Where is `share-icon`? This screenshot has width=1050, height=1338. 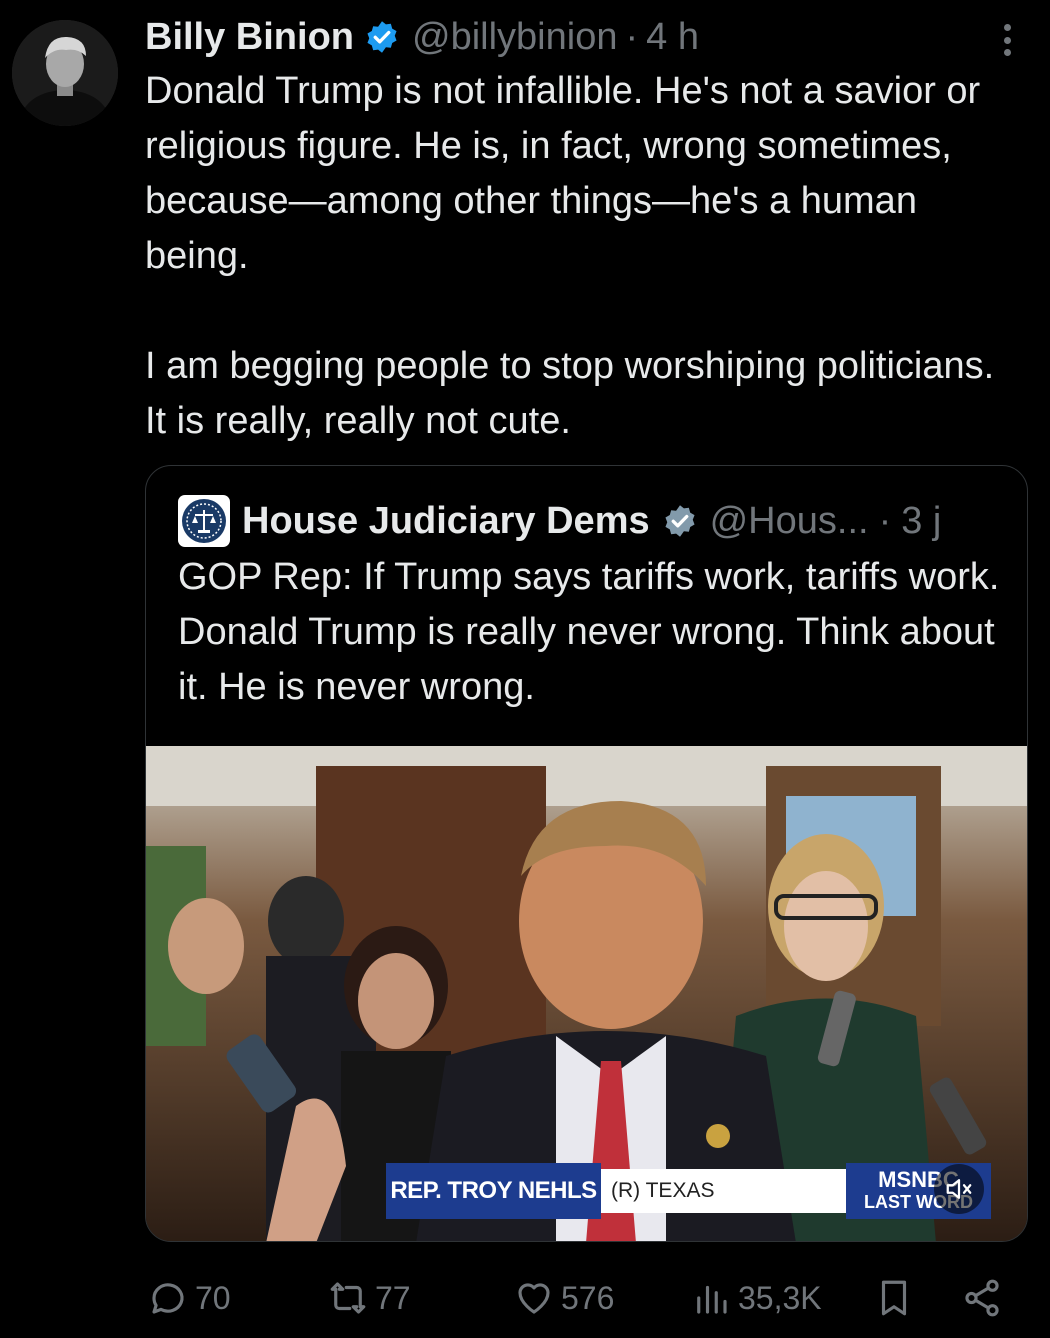 share-icon is located at coordinates (982, 1298).